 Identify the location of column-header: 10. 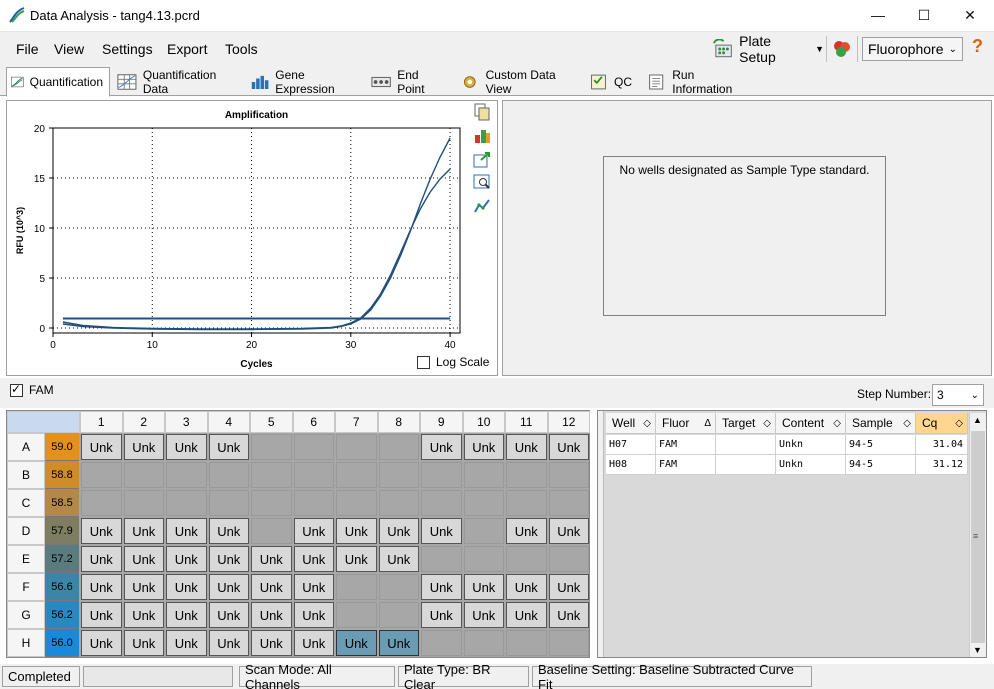
(483, 422).